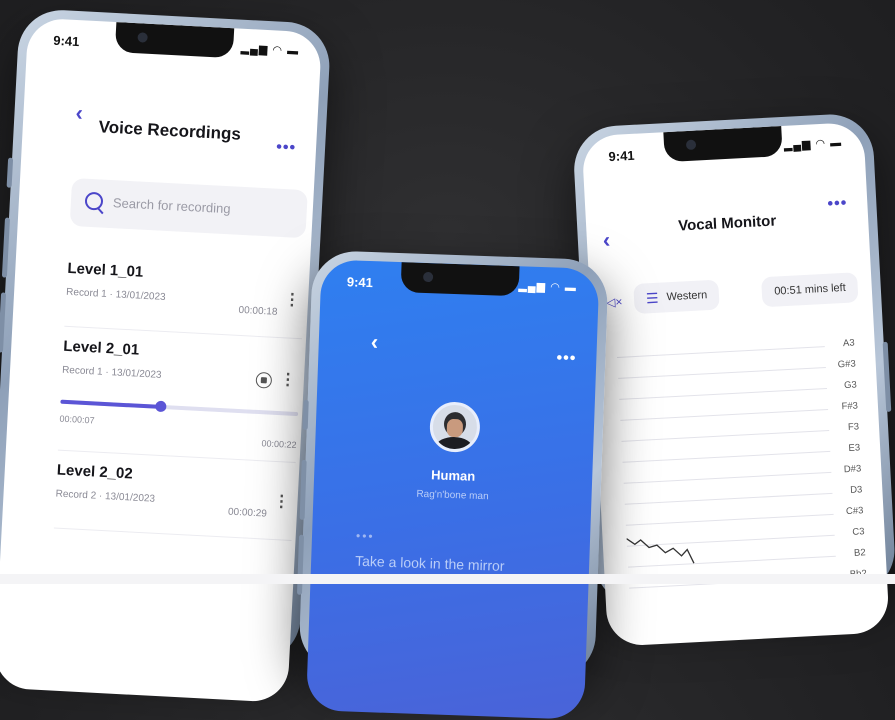 The height and width of the screenshot is (720, 895). What do you see at coordinates (110, 404) in the screenshot?
I see `progress-fill` at bounding box center [110, 404].